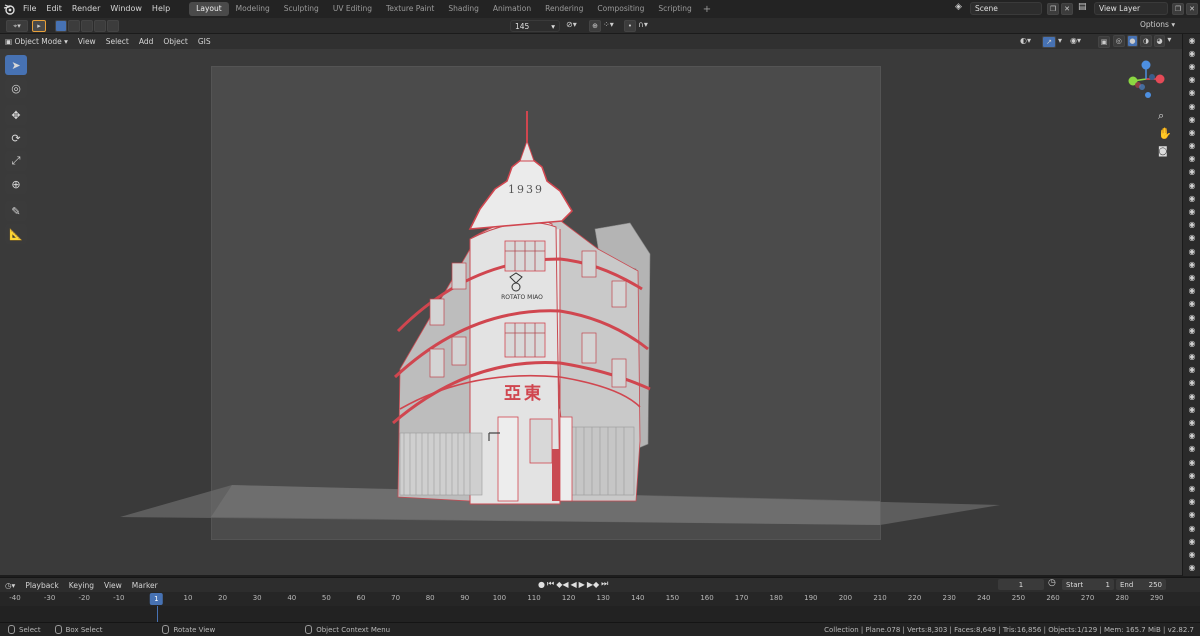 The width and height of the screenshot is (1200, 636). I want to click on end-frame-field: End 250, so click(1141, 584).